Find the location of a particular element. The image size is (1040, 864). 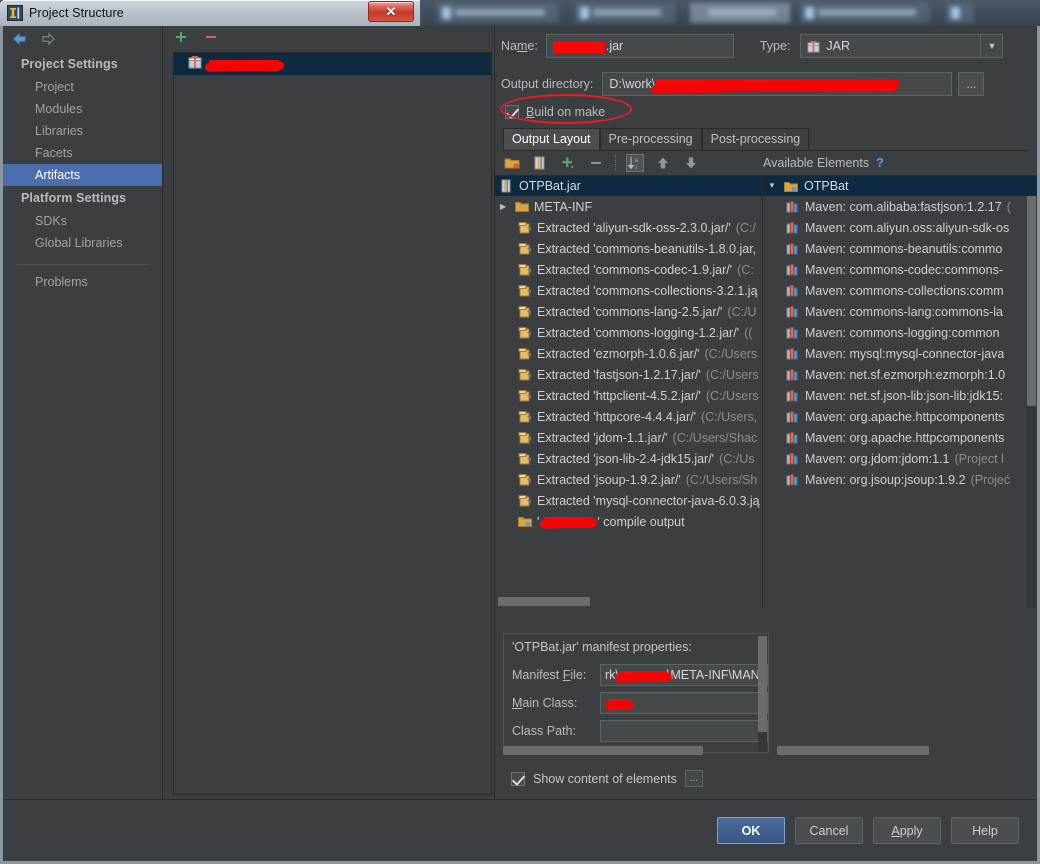

tree-row: ' ' compile output is located at coordinates (628, 521).